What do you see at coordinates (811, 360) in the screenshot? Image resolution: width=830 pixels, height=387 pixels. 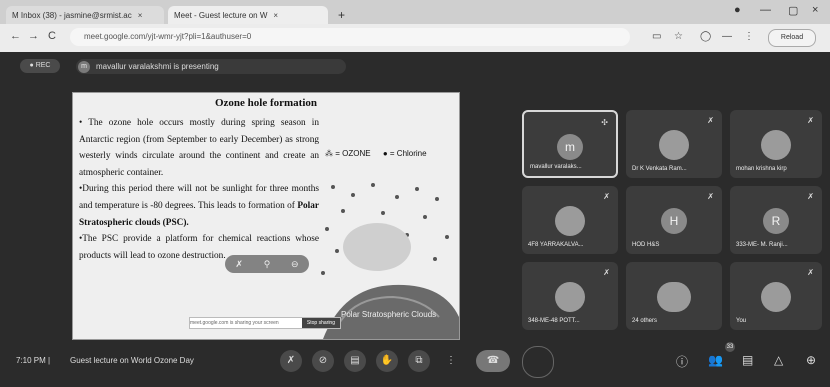 I see `host-controls-icon: ⊕` at bounding box center [811, 360].